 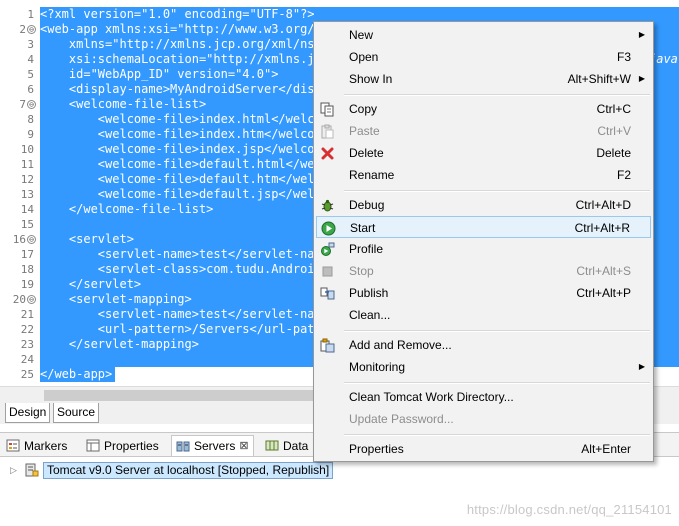 What do you see at coordinates (606, 449) in the screenshot?
I see `menu-shortcut: Alt+Enter` at bounding box center [606, 449].